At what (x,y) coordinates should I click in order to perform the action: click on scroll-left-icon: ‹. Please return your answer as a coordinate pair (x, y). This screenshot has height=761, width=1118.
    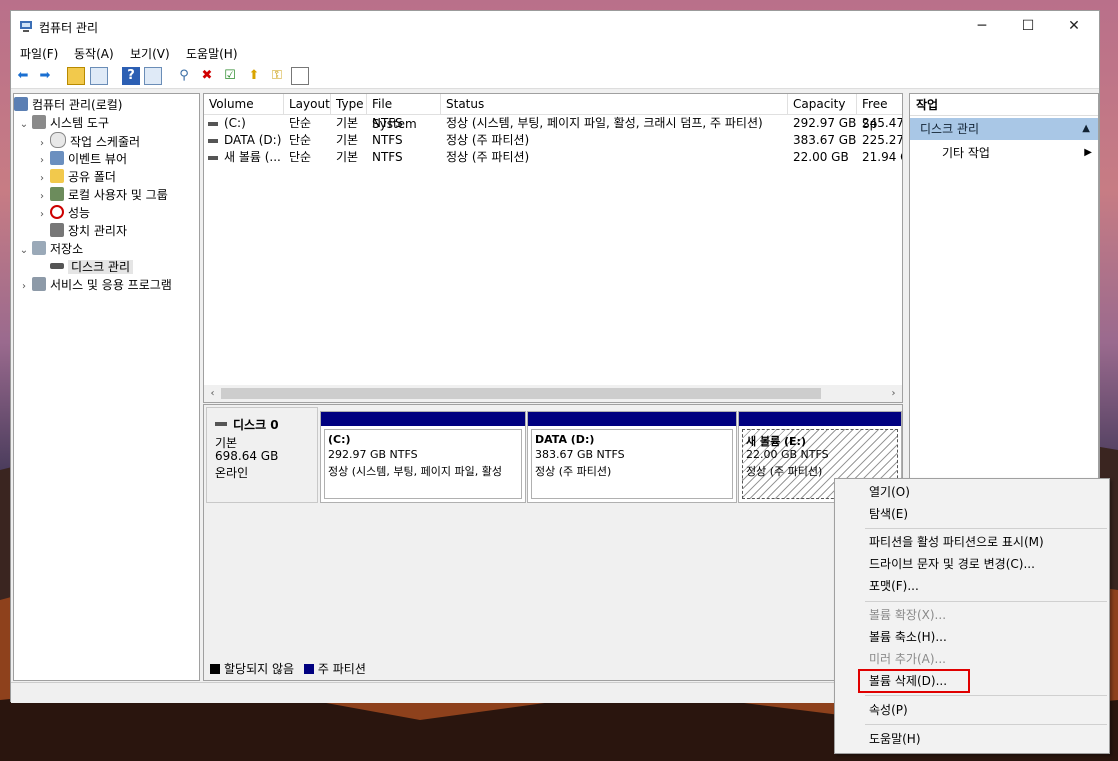
    Looking at the image, I should click on (212, 393).